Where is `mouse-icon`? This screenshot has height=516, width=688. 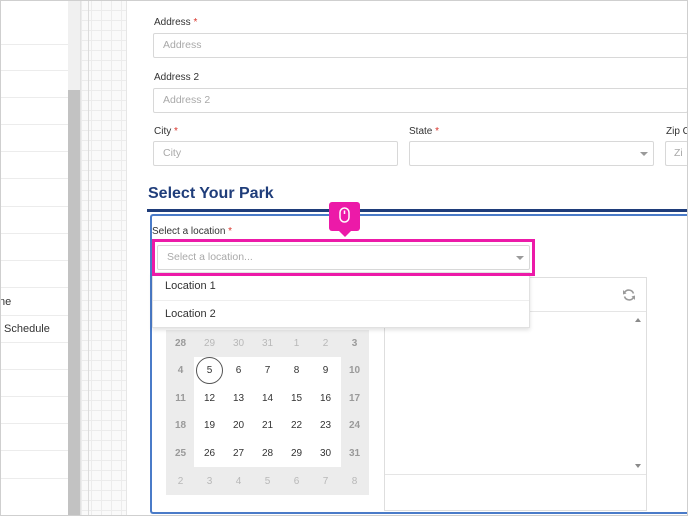
mouse-icon is located at coordinates (344, 215).